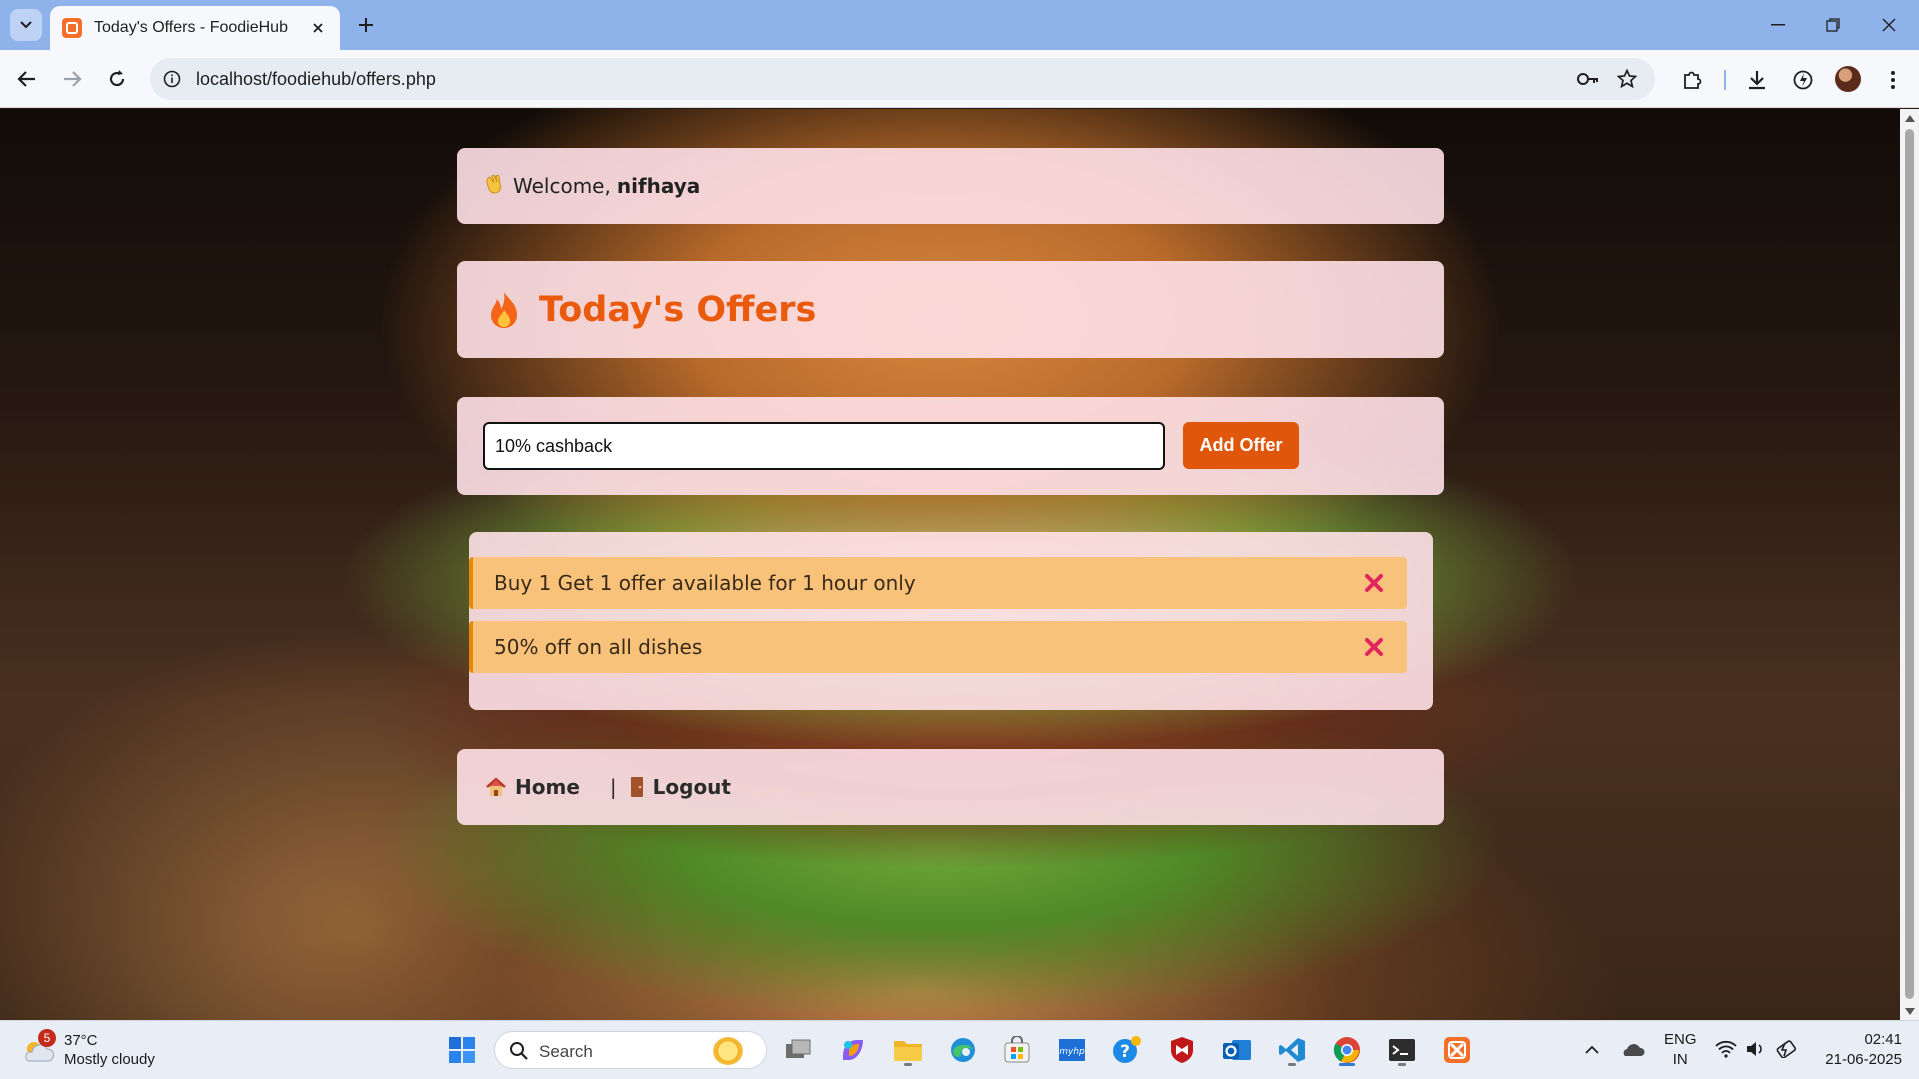 The height and width of the screenshot is (1079, 1919). I want to click on download-icon, so click(1757, 80).